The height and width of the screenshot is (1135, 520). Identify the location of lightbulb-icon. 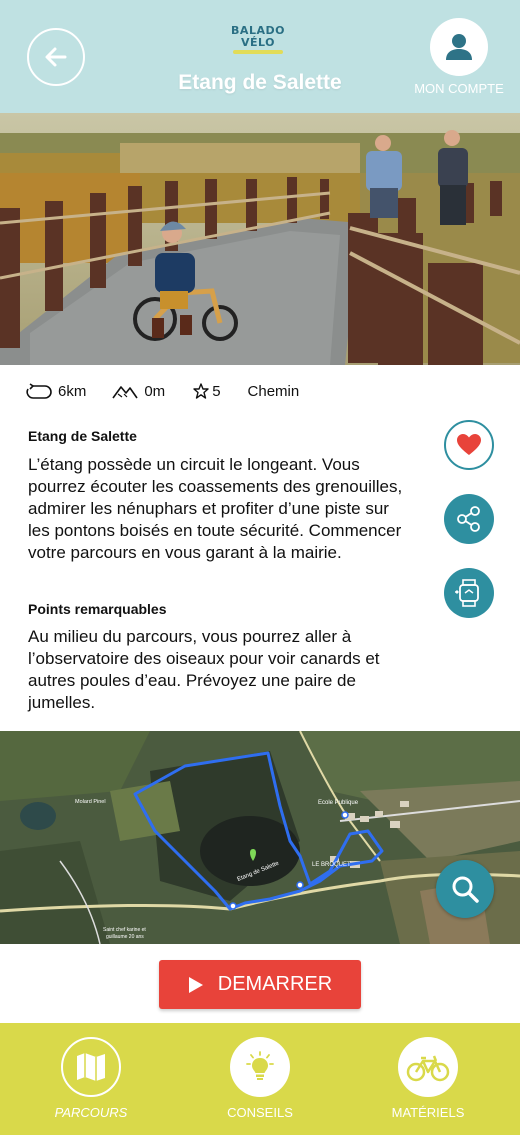
(260, 1067).